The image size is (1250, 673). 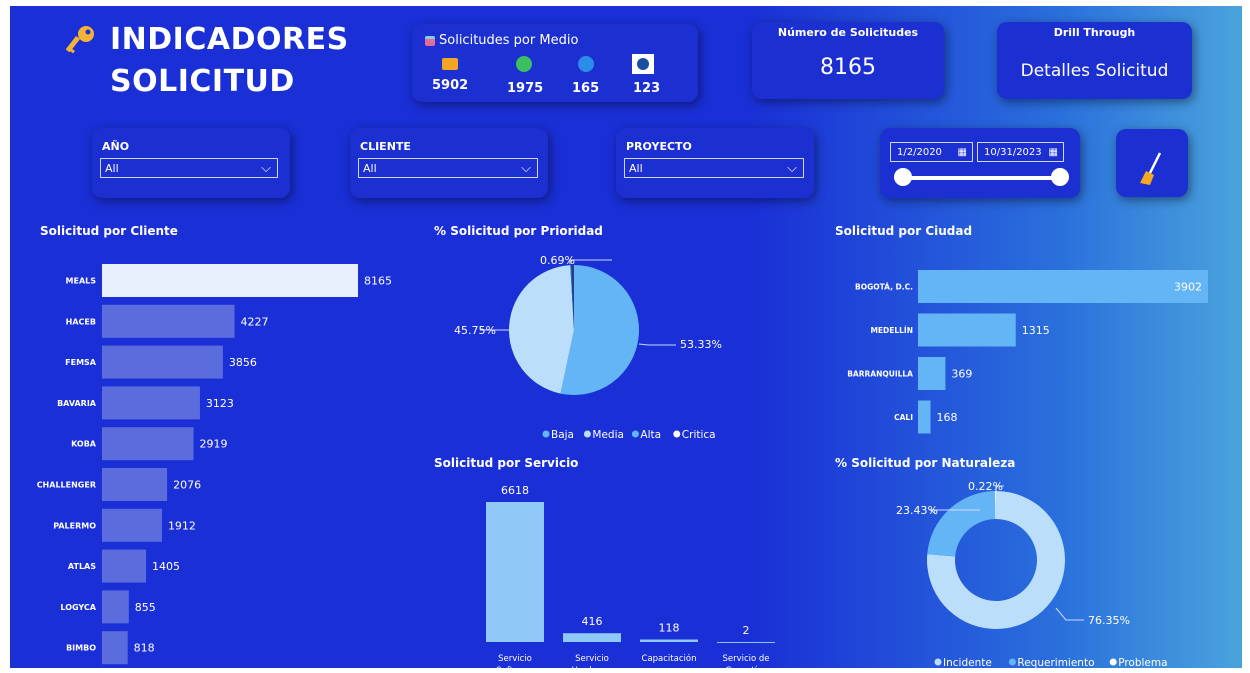 What do you see at coordinates (562, 435) in the screenshot?
I see `legend-item-baja: Baja` at bounding box center [562, 435].